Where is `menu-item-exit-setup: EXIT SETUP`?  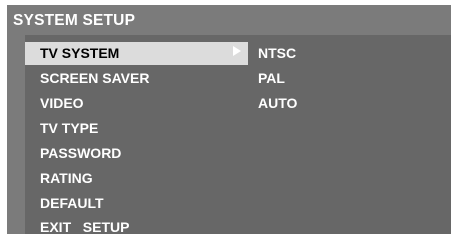
menu-item-exit-setup: EXIT SETUP is located at coordinates (136, 227).